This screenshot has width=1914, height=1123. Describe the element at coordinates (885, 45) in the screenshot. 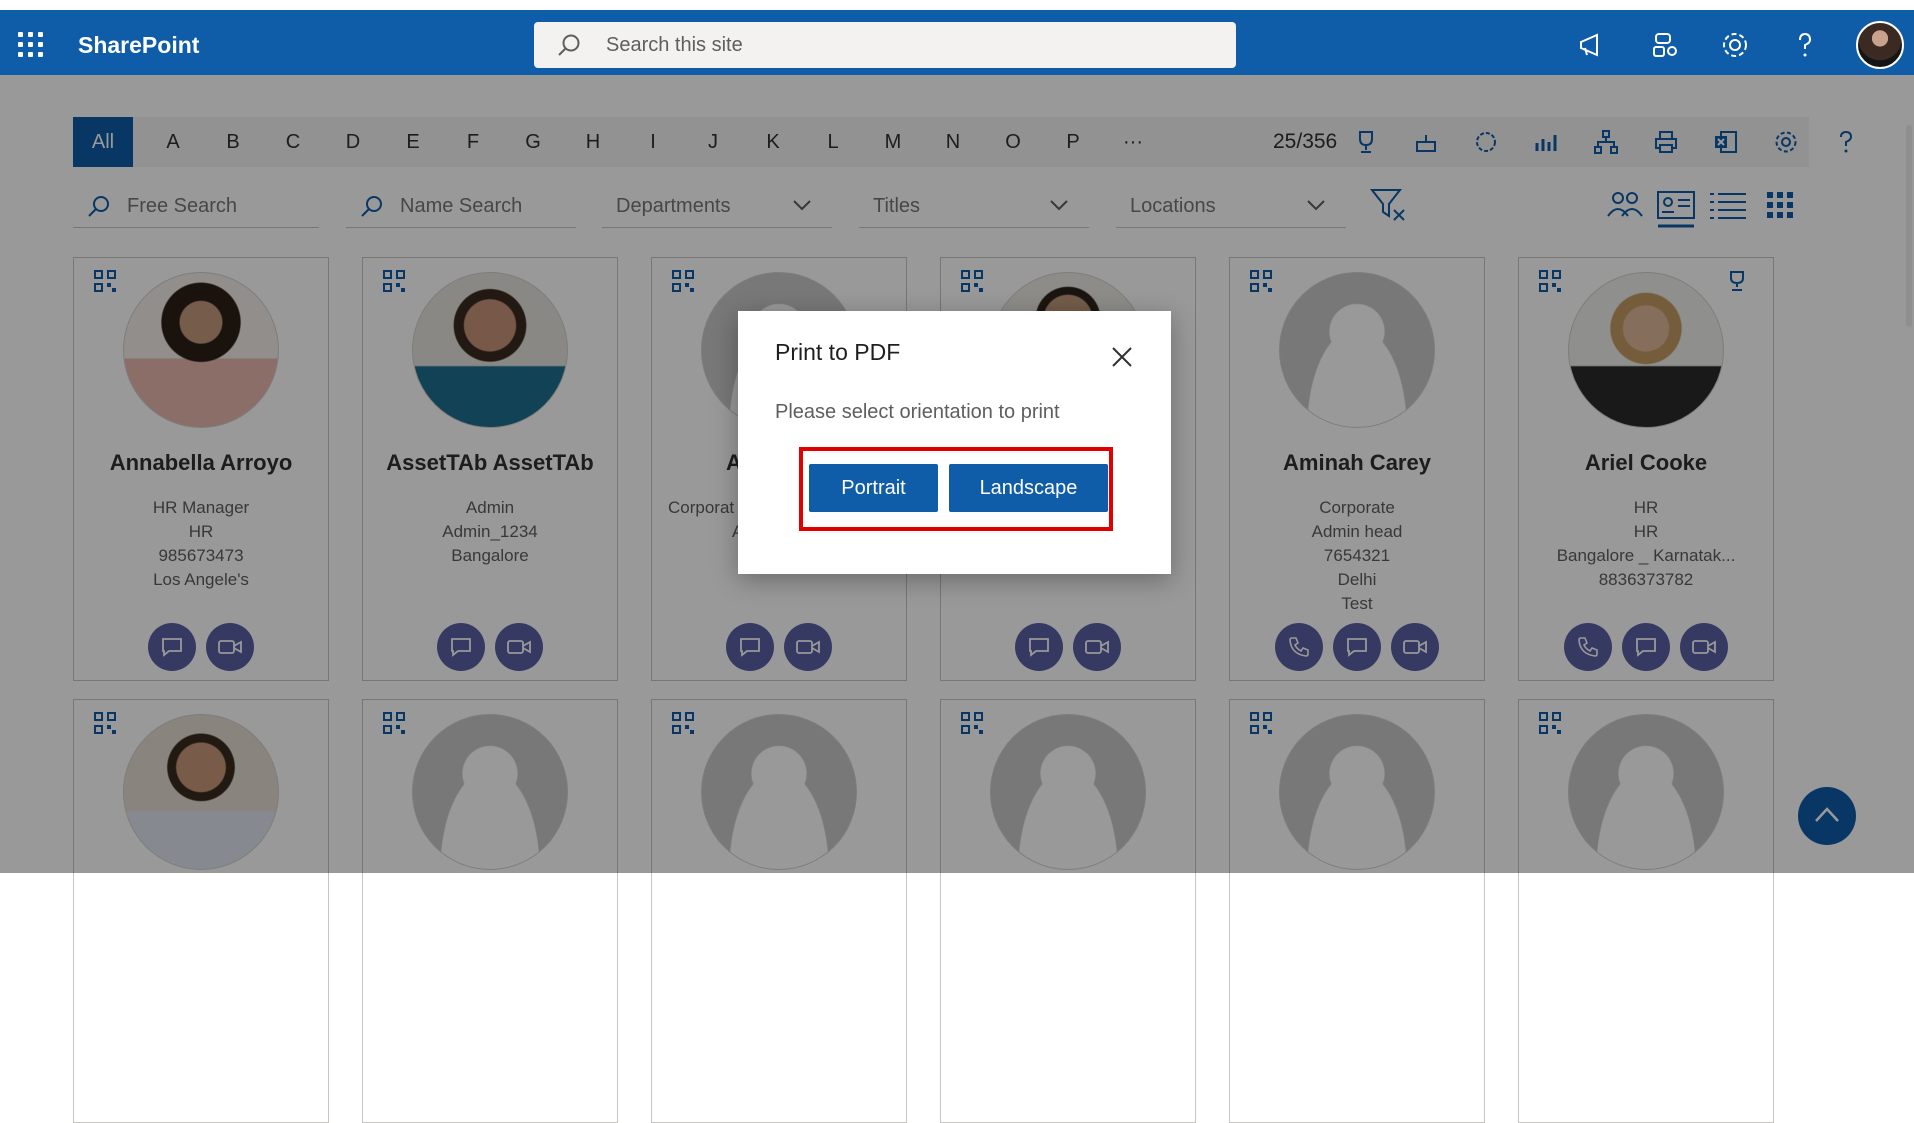

I see `site-search-box: Search this site` at that location.